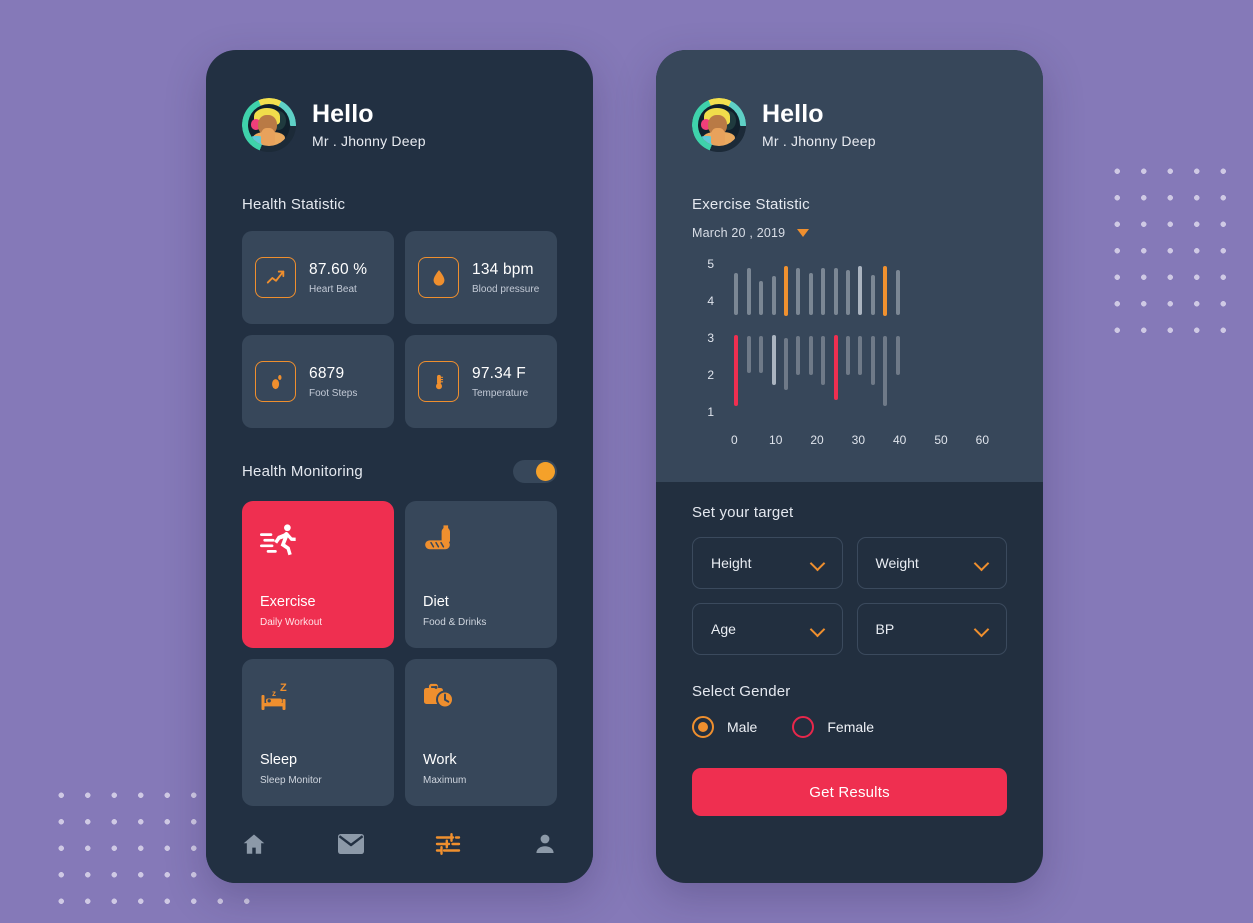 The width and height of the screenshot is (1253, 923). Describe the element at coordinates (438, 381) in the screenshot. I see `thermometer-icon` at that location.